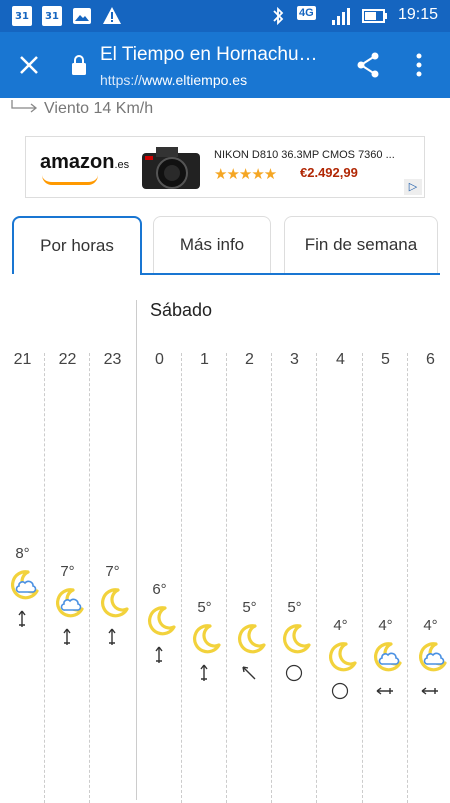  What do you see at coordinates (204, 574) in the screenshot?
I see `hour-column: 1 5°` at bounding box center [204, 574].